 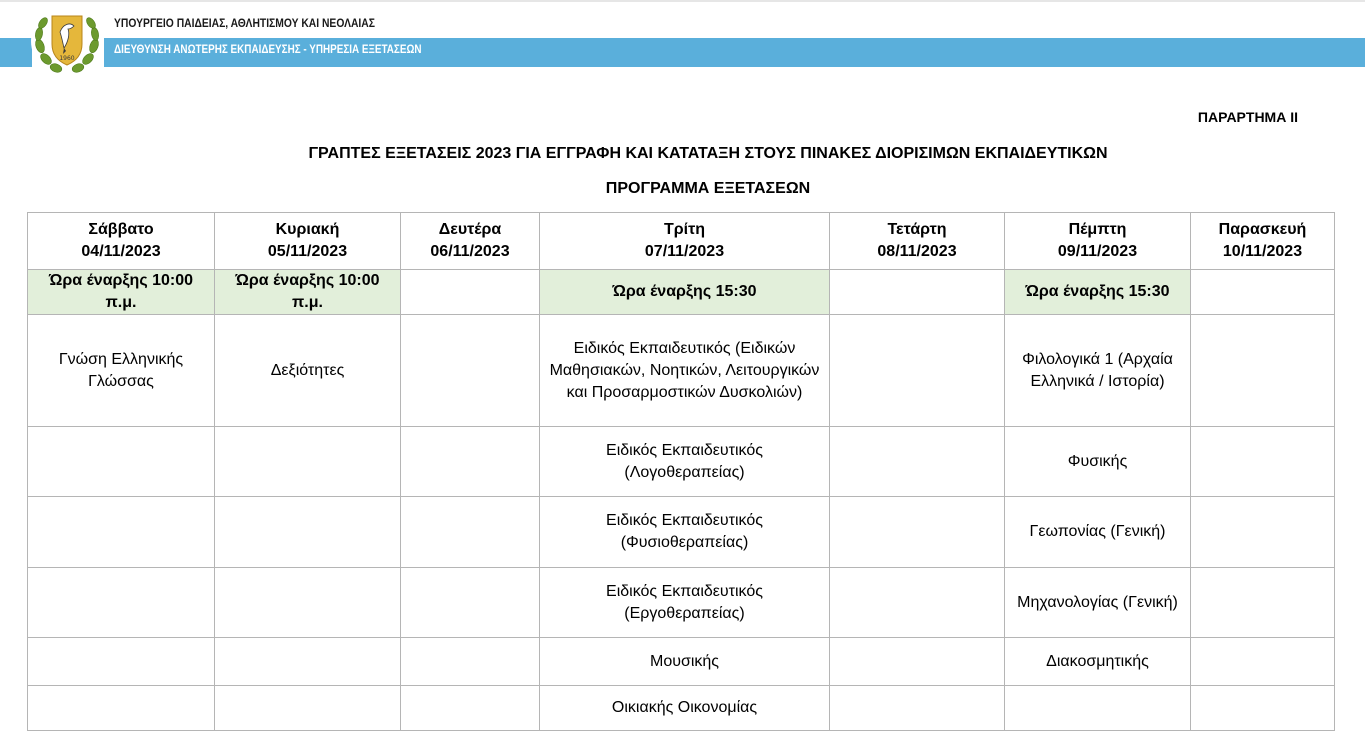 What do you see at coordinates (1097, 661) in the screenshot?
I see `exam-subject-cell: Διακοσμητικής` at bounding box center [1097, 661].